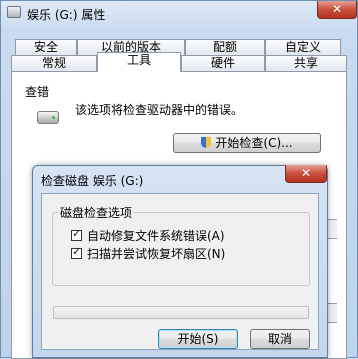 The width and height of the screenshot is (358, 359). Describe the element at coordinates (159, 110) in the screenshot. I see `error-check-description: 该选项将检查驱动器中的错误。` at that location.